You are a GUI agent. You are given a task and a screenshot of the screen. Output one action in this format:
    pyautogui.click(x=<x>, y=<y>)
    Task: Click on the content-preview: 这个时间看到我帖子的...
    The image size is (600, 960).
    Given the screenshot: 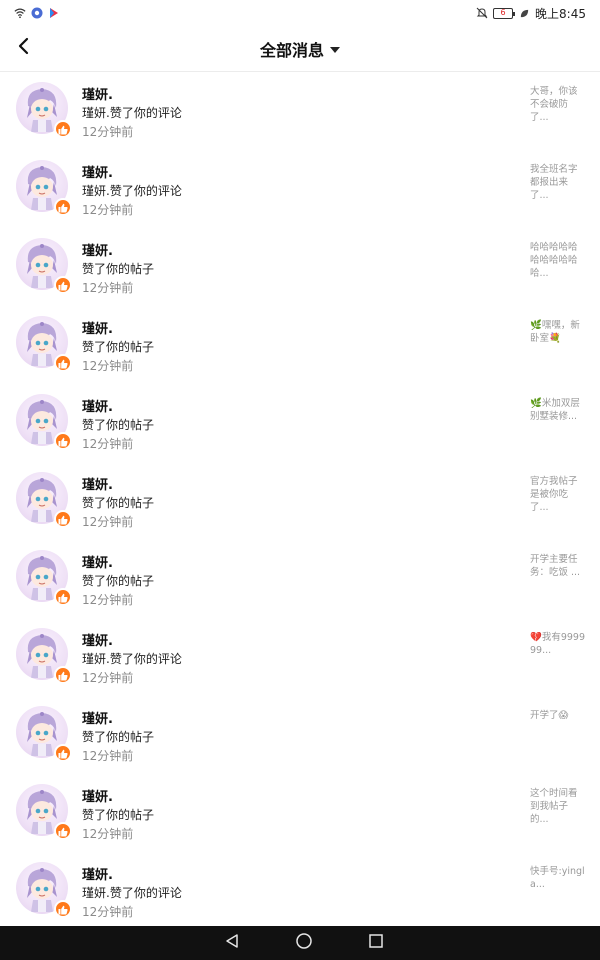 What is the action you would take?
    pyautogui.click(x=558, y=806)
    